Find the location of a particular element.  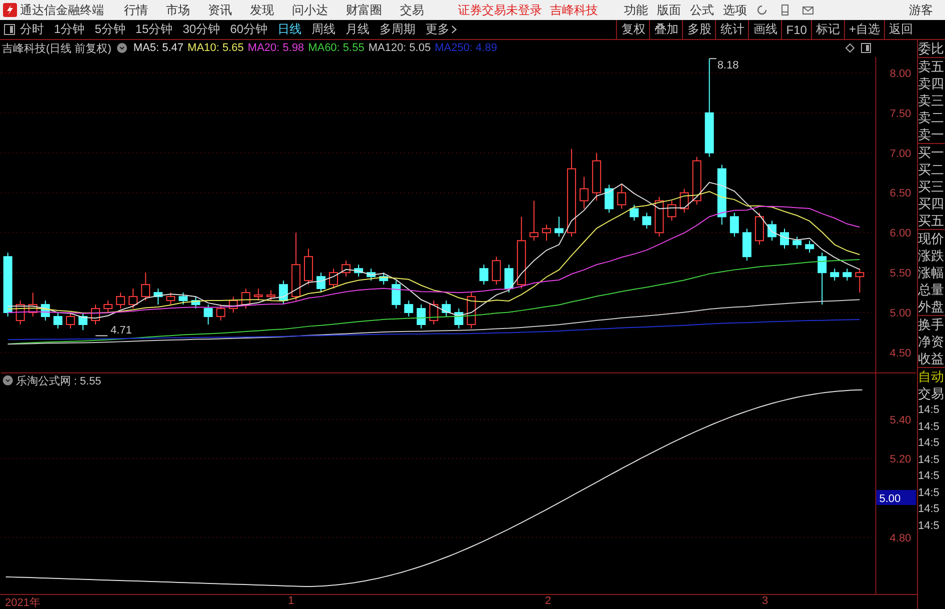

price-axis-label: 5.00 is located at coordinates (901, 314).